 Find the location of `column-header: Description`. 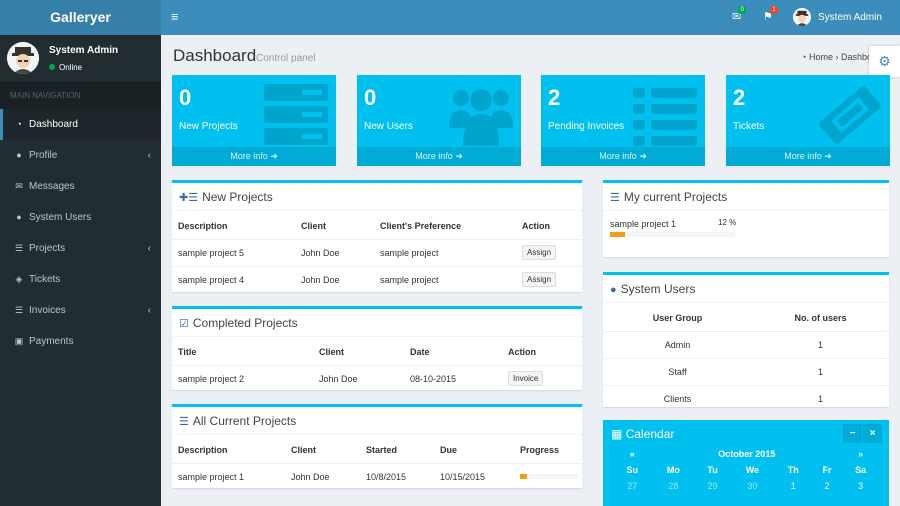

column-header: Description is located at coordinates (203, 225).